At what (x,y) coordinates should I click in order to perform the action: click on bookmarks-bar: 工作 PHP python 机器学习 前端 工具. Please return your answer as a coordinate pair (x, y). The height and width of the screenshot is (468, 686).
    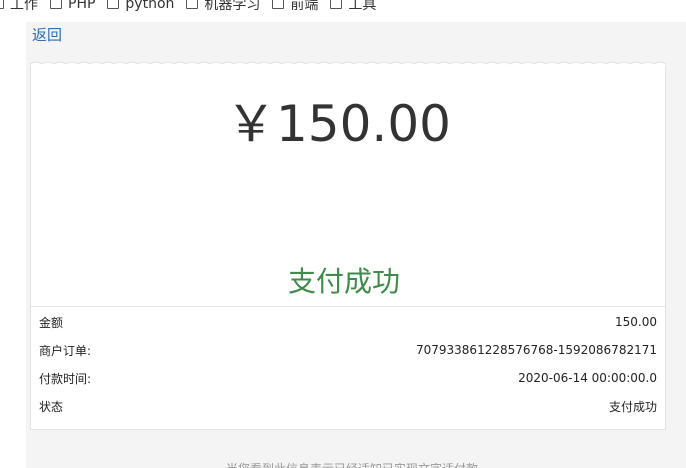
    Looking at the image, I should click on (343, 7).